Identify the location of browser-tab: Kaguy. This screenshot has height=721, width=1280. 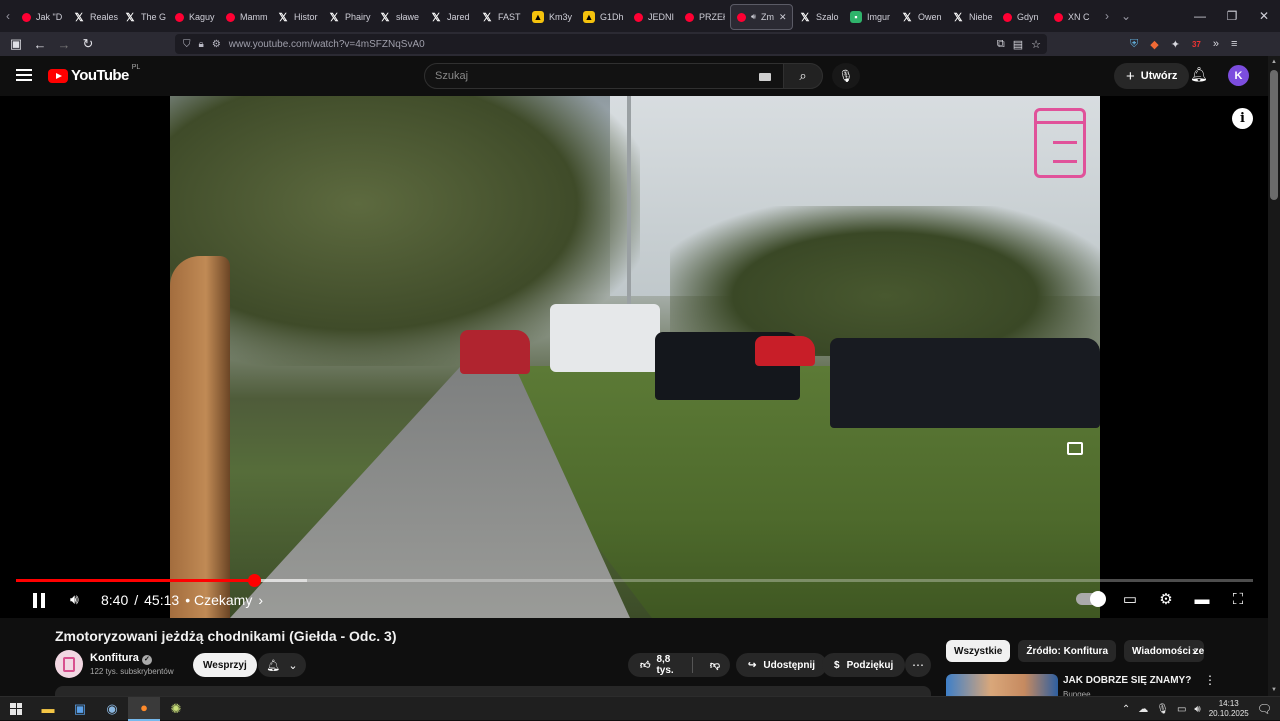
(194, 17).